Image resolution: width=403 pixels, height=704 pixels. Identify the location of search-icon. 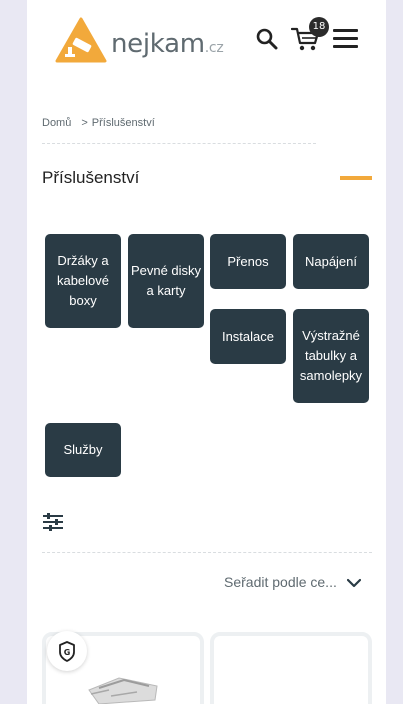
(267, 39).